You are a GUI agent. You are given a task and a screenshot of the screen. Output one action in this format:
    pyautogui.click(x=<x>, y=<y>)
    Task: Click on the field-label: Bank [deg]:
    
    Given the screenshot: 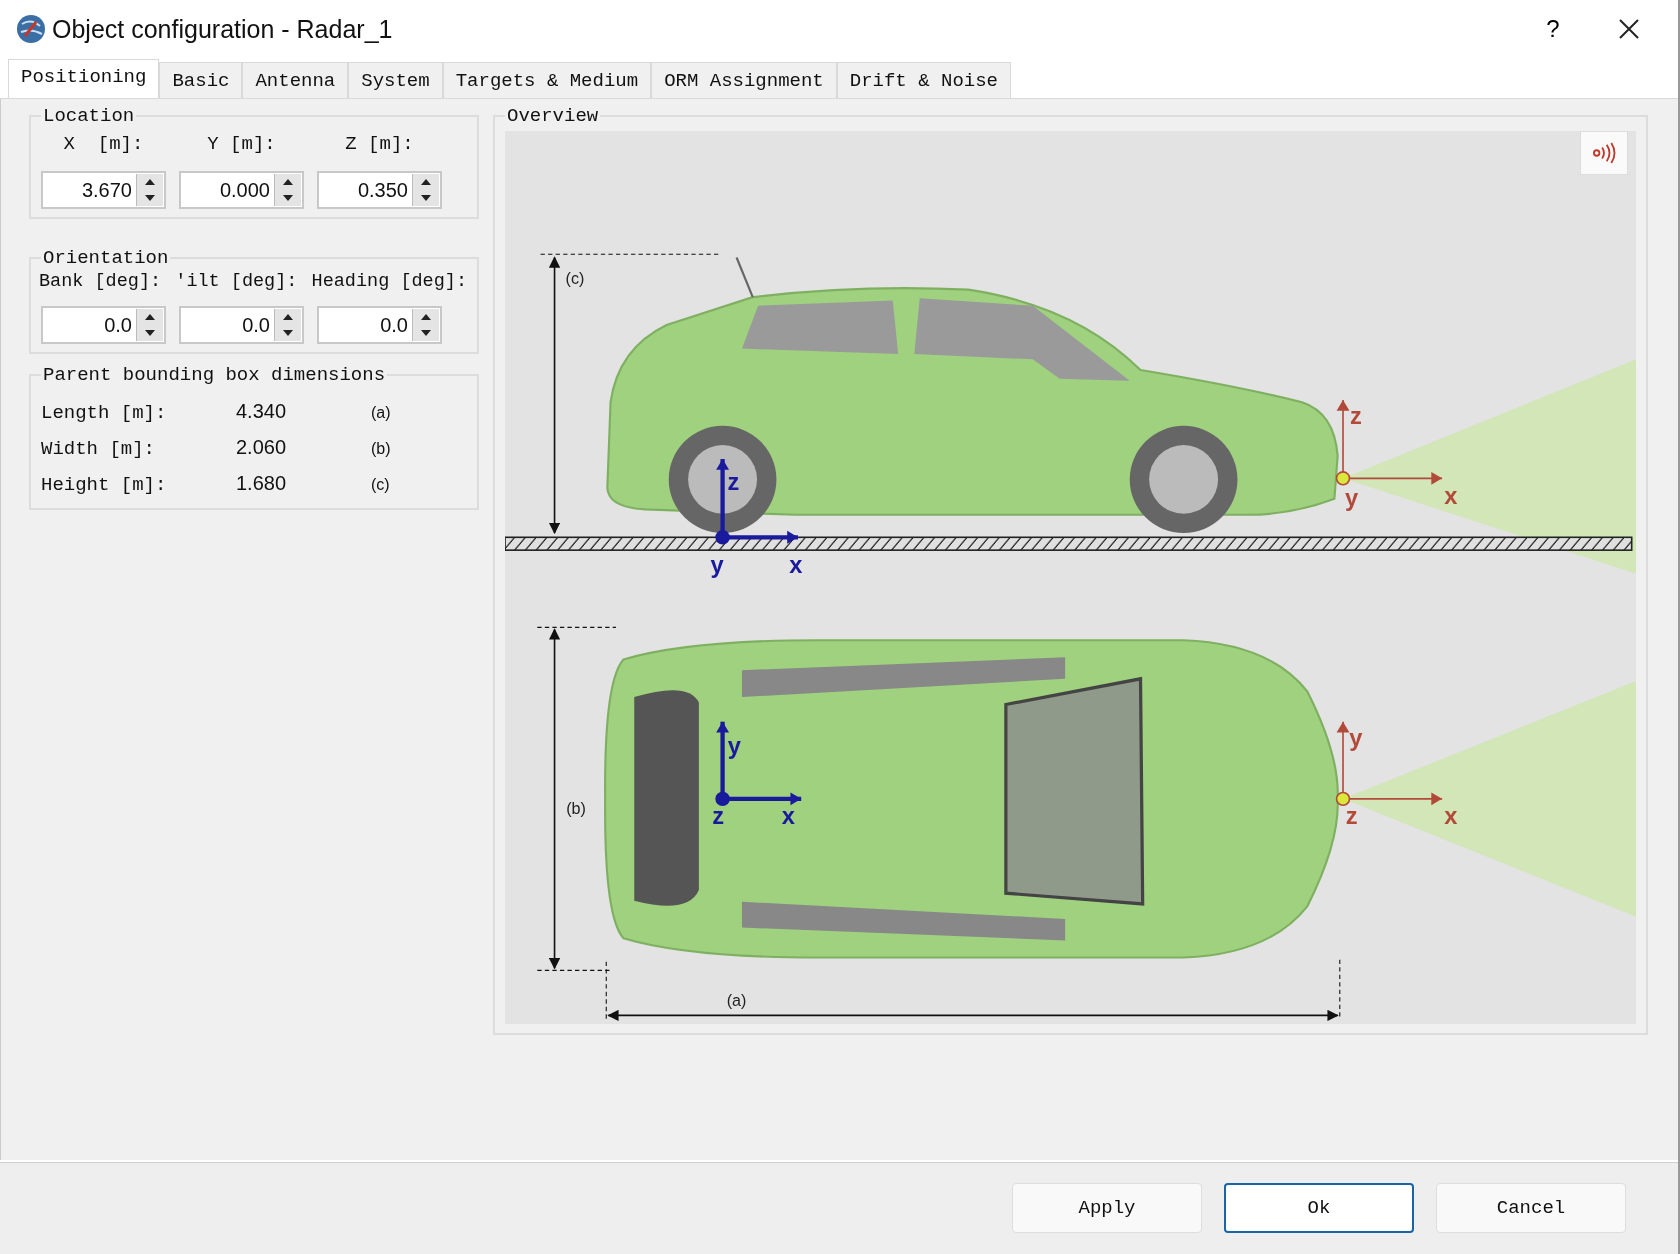 What is the action you would take?
    pyautogui.click(x=100, y=281)
    